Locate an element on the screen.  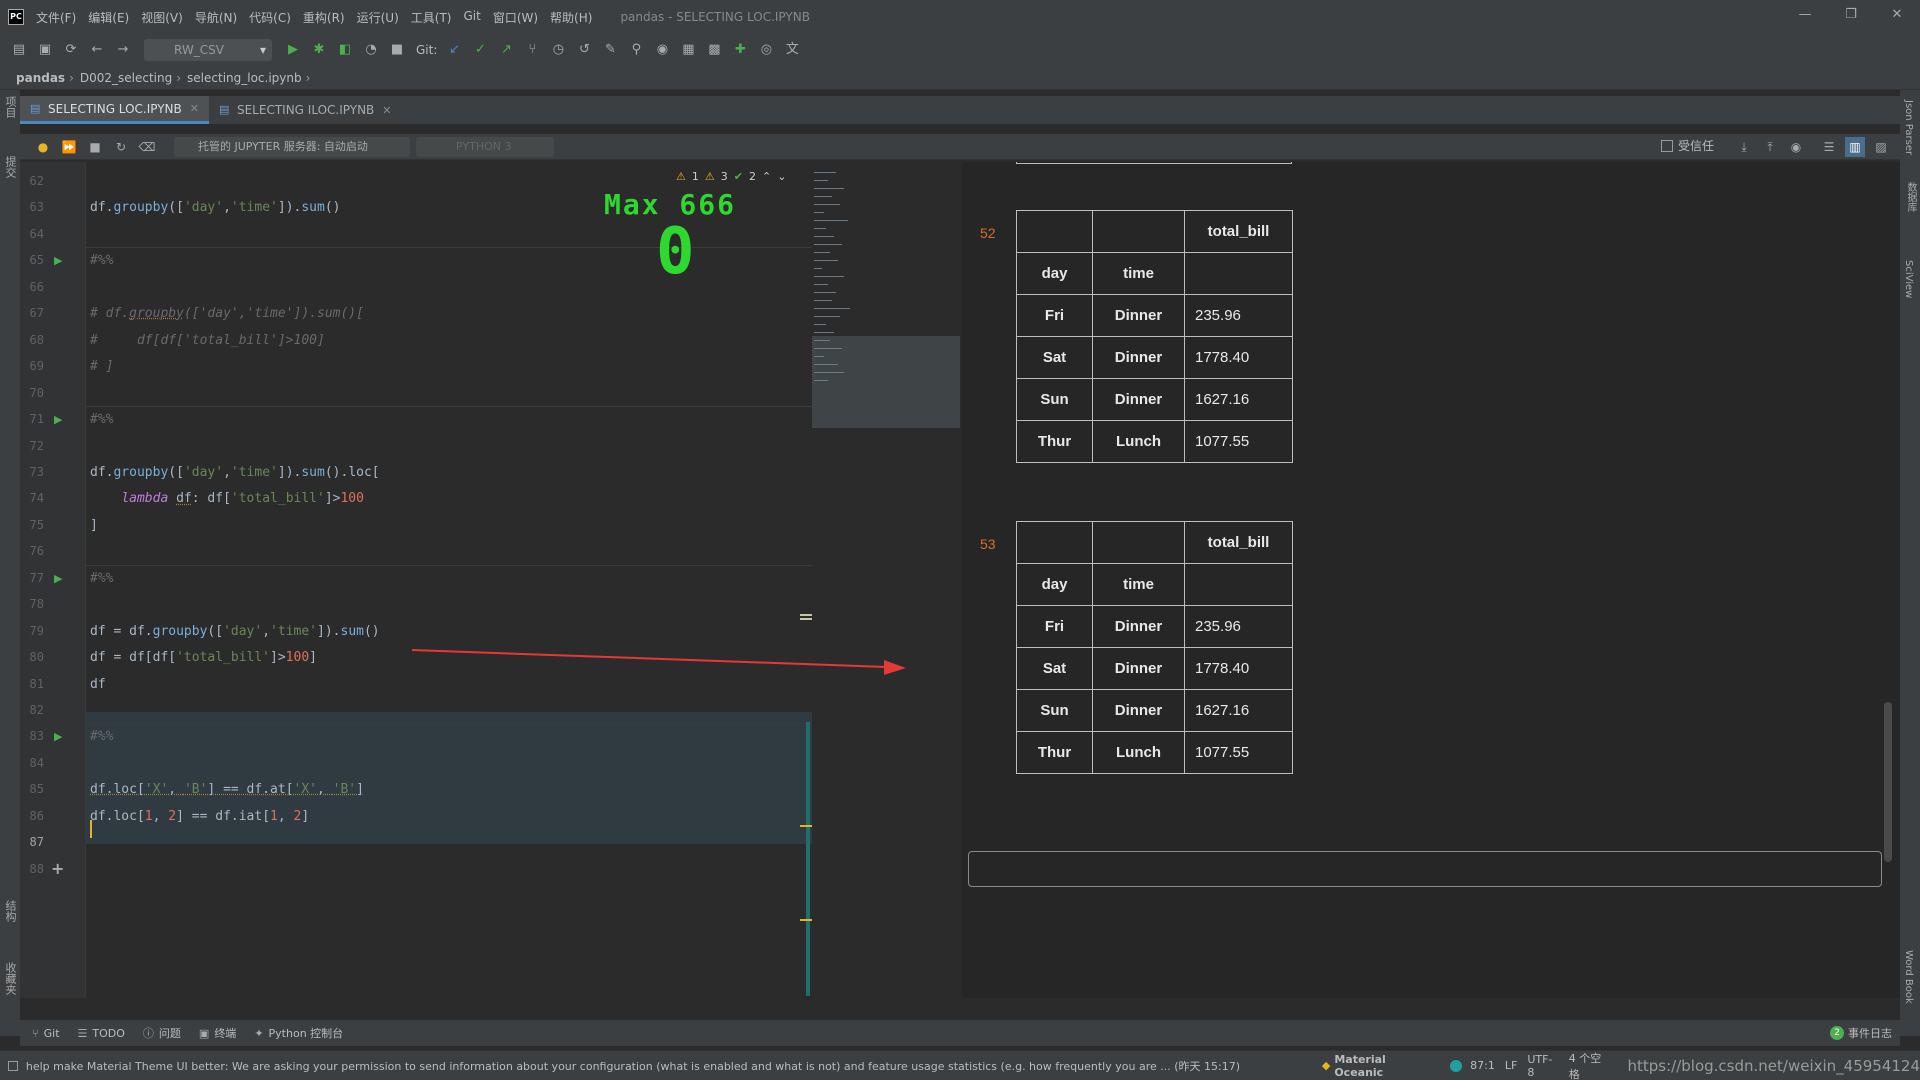
restore-icon: ❐ is located at coordinates (1851, 15).